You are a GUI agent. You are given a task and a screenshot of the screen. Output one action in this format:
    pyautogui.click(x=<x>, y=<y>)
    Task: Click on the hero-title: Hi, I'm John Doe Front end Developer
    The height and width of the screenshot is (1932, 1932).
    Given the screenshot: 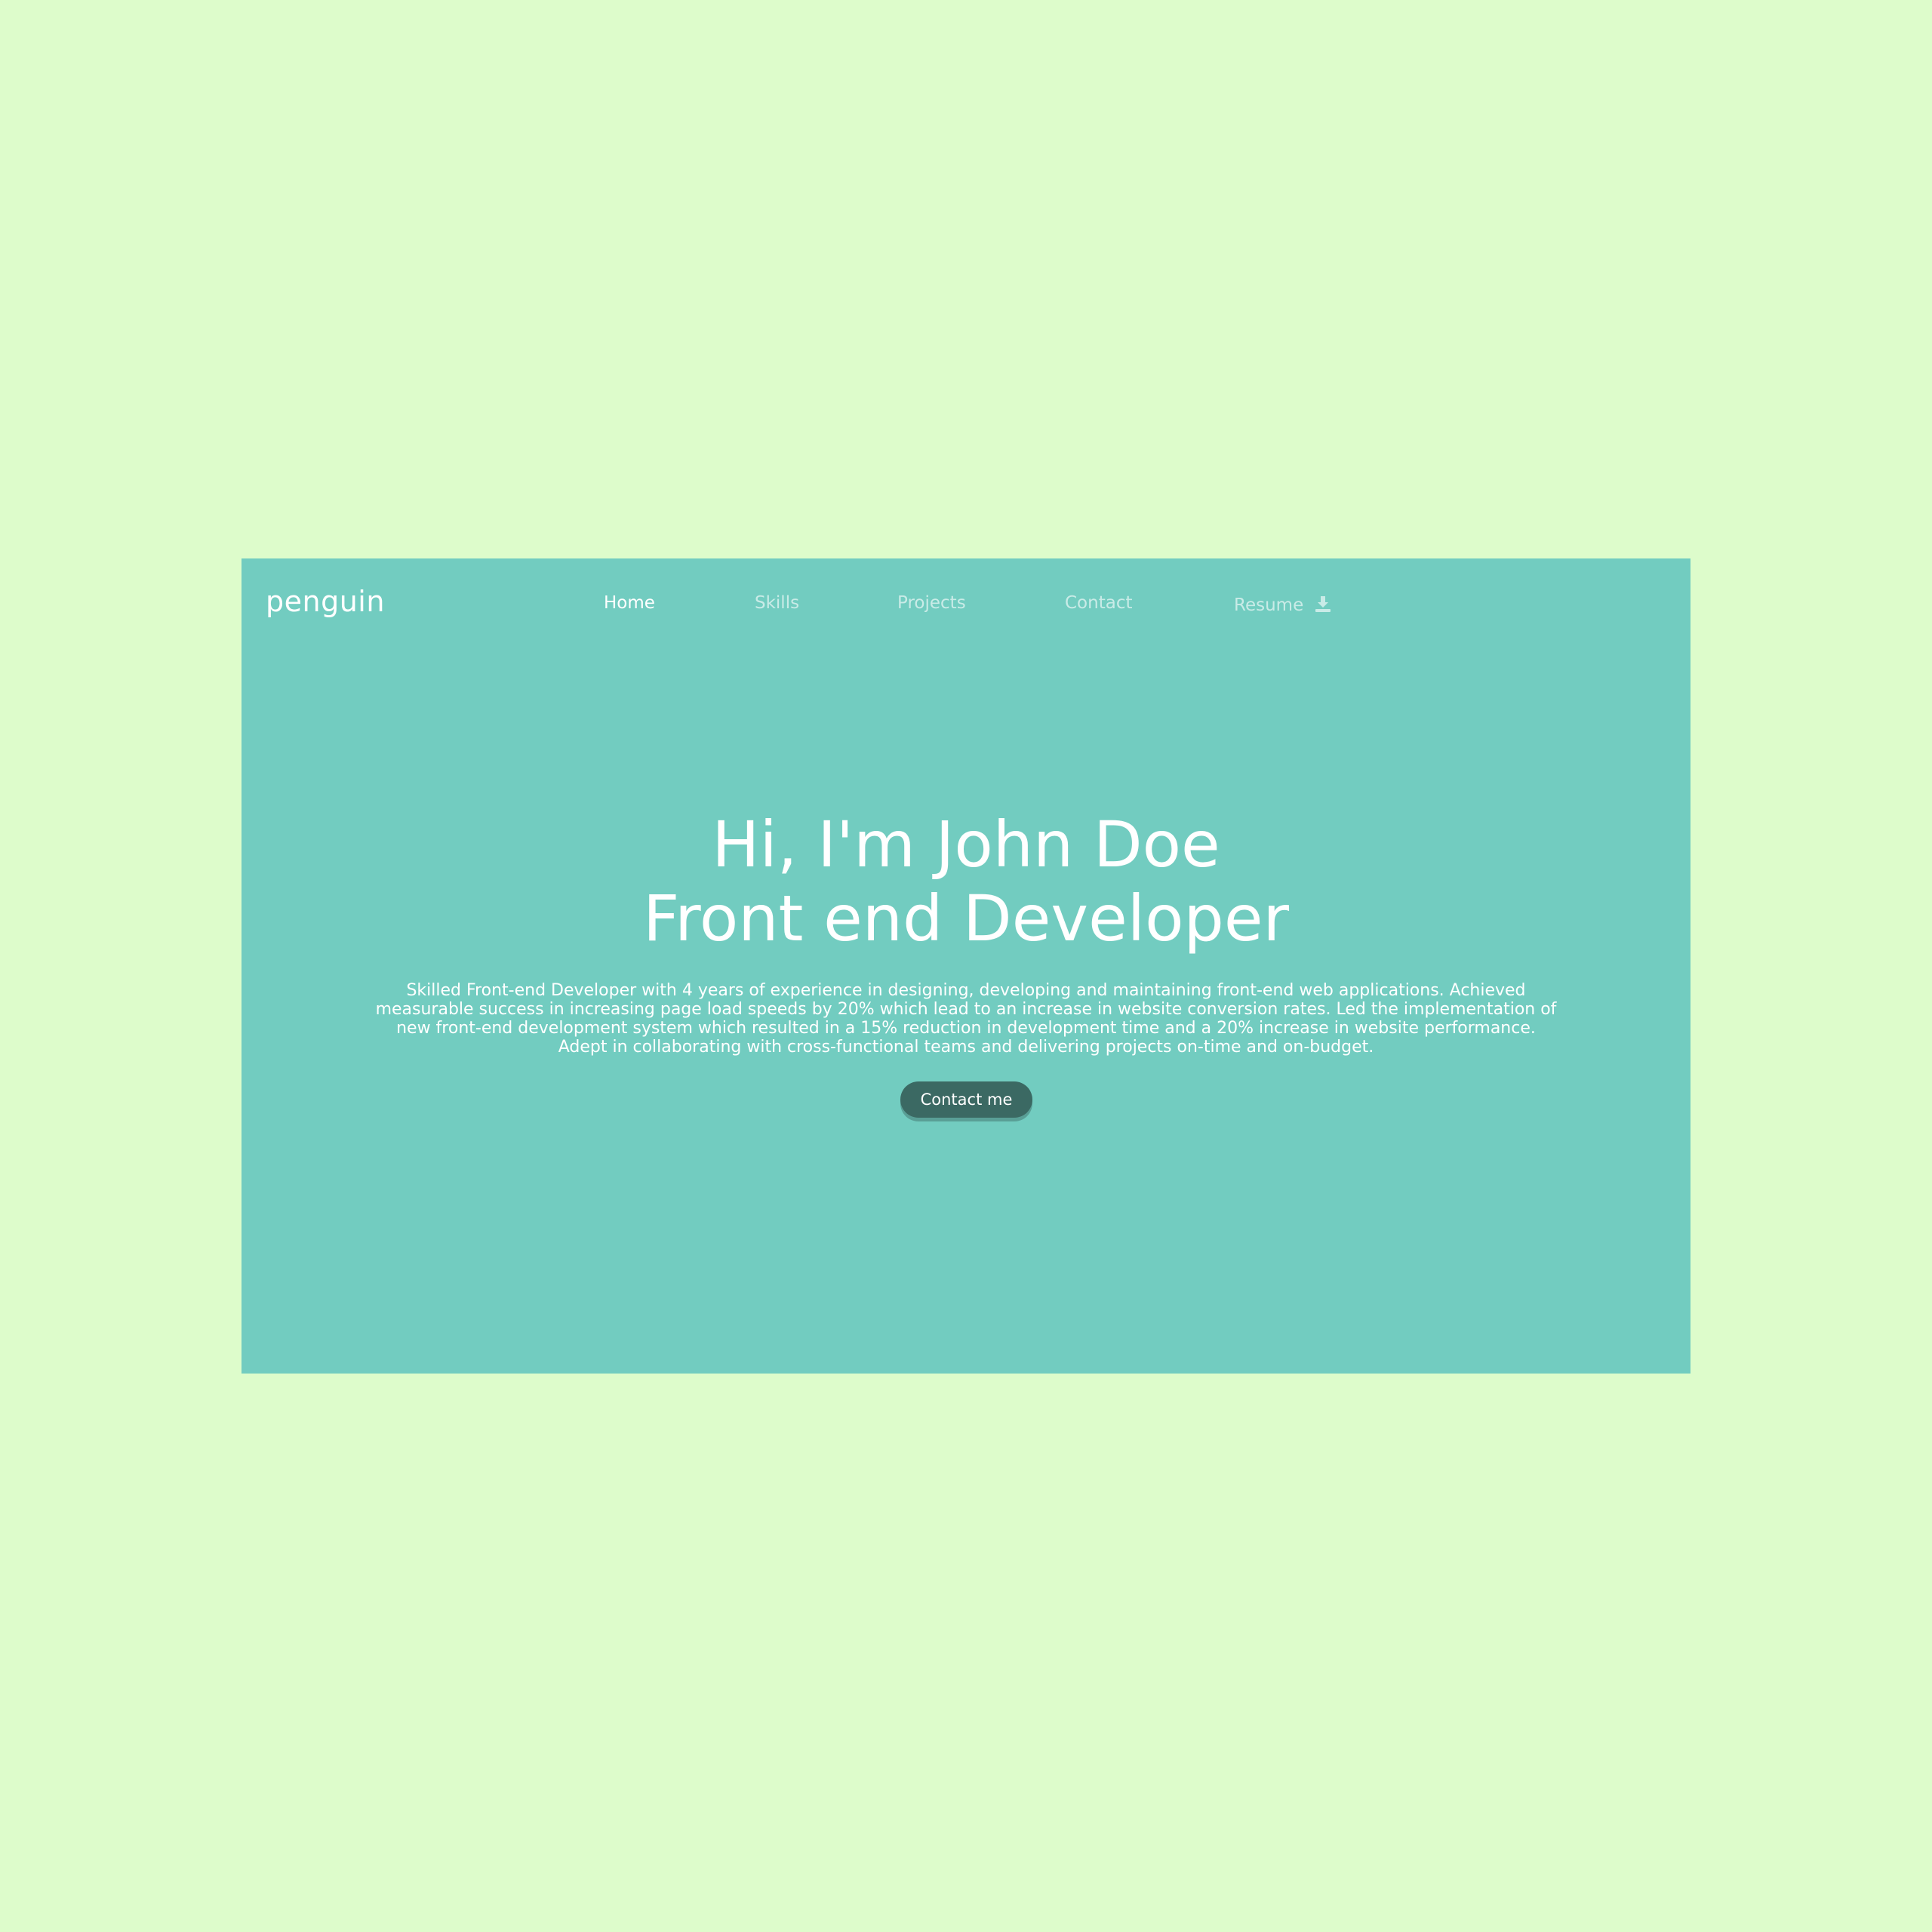 What is the action you would take?
    pyautogui.click(x=966, y=881)
    